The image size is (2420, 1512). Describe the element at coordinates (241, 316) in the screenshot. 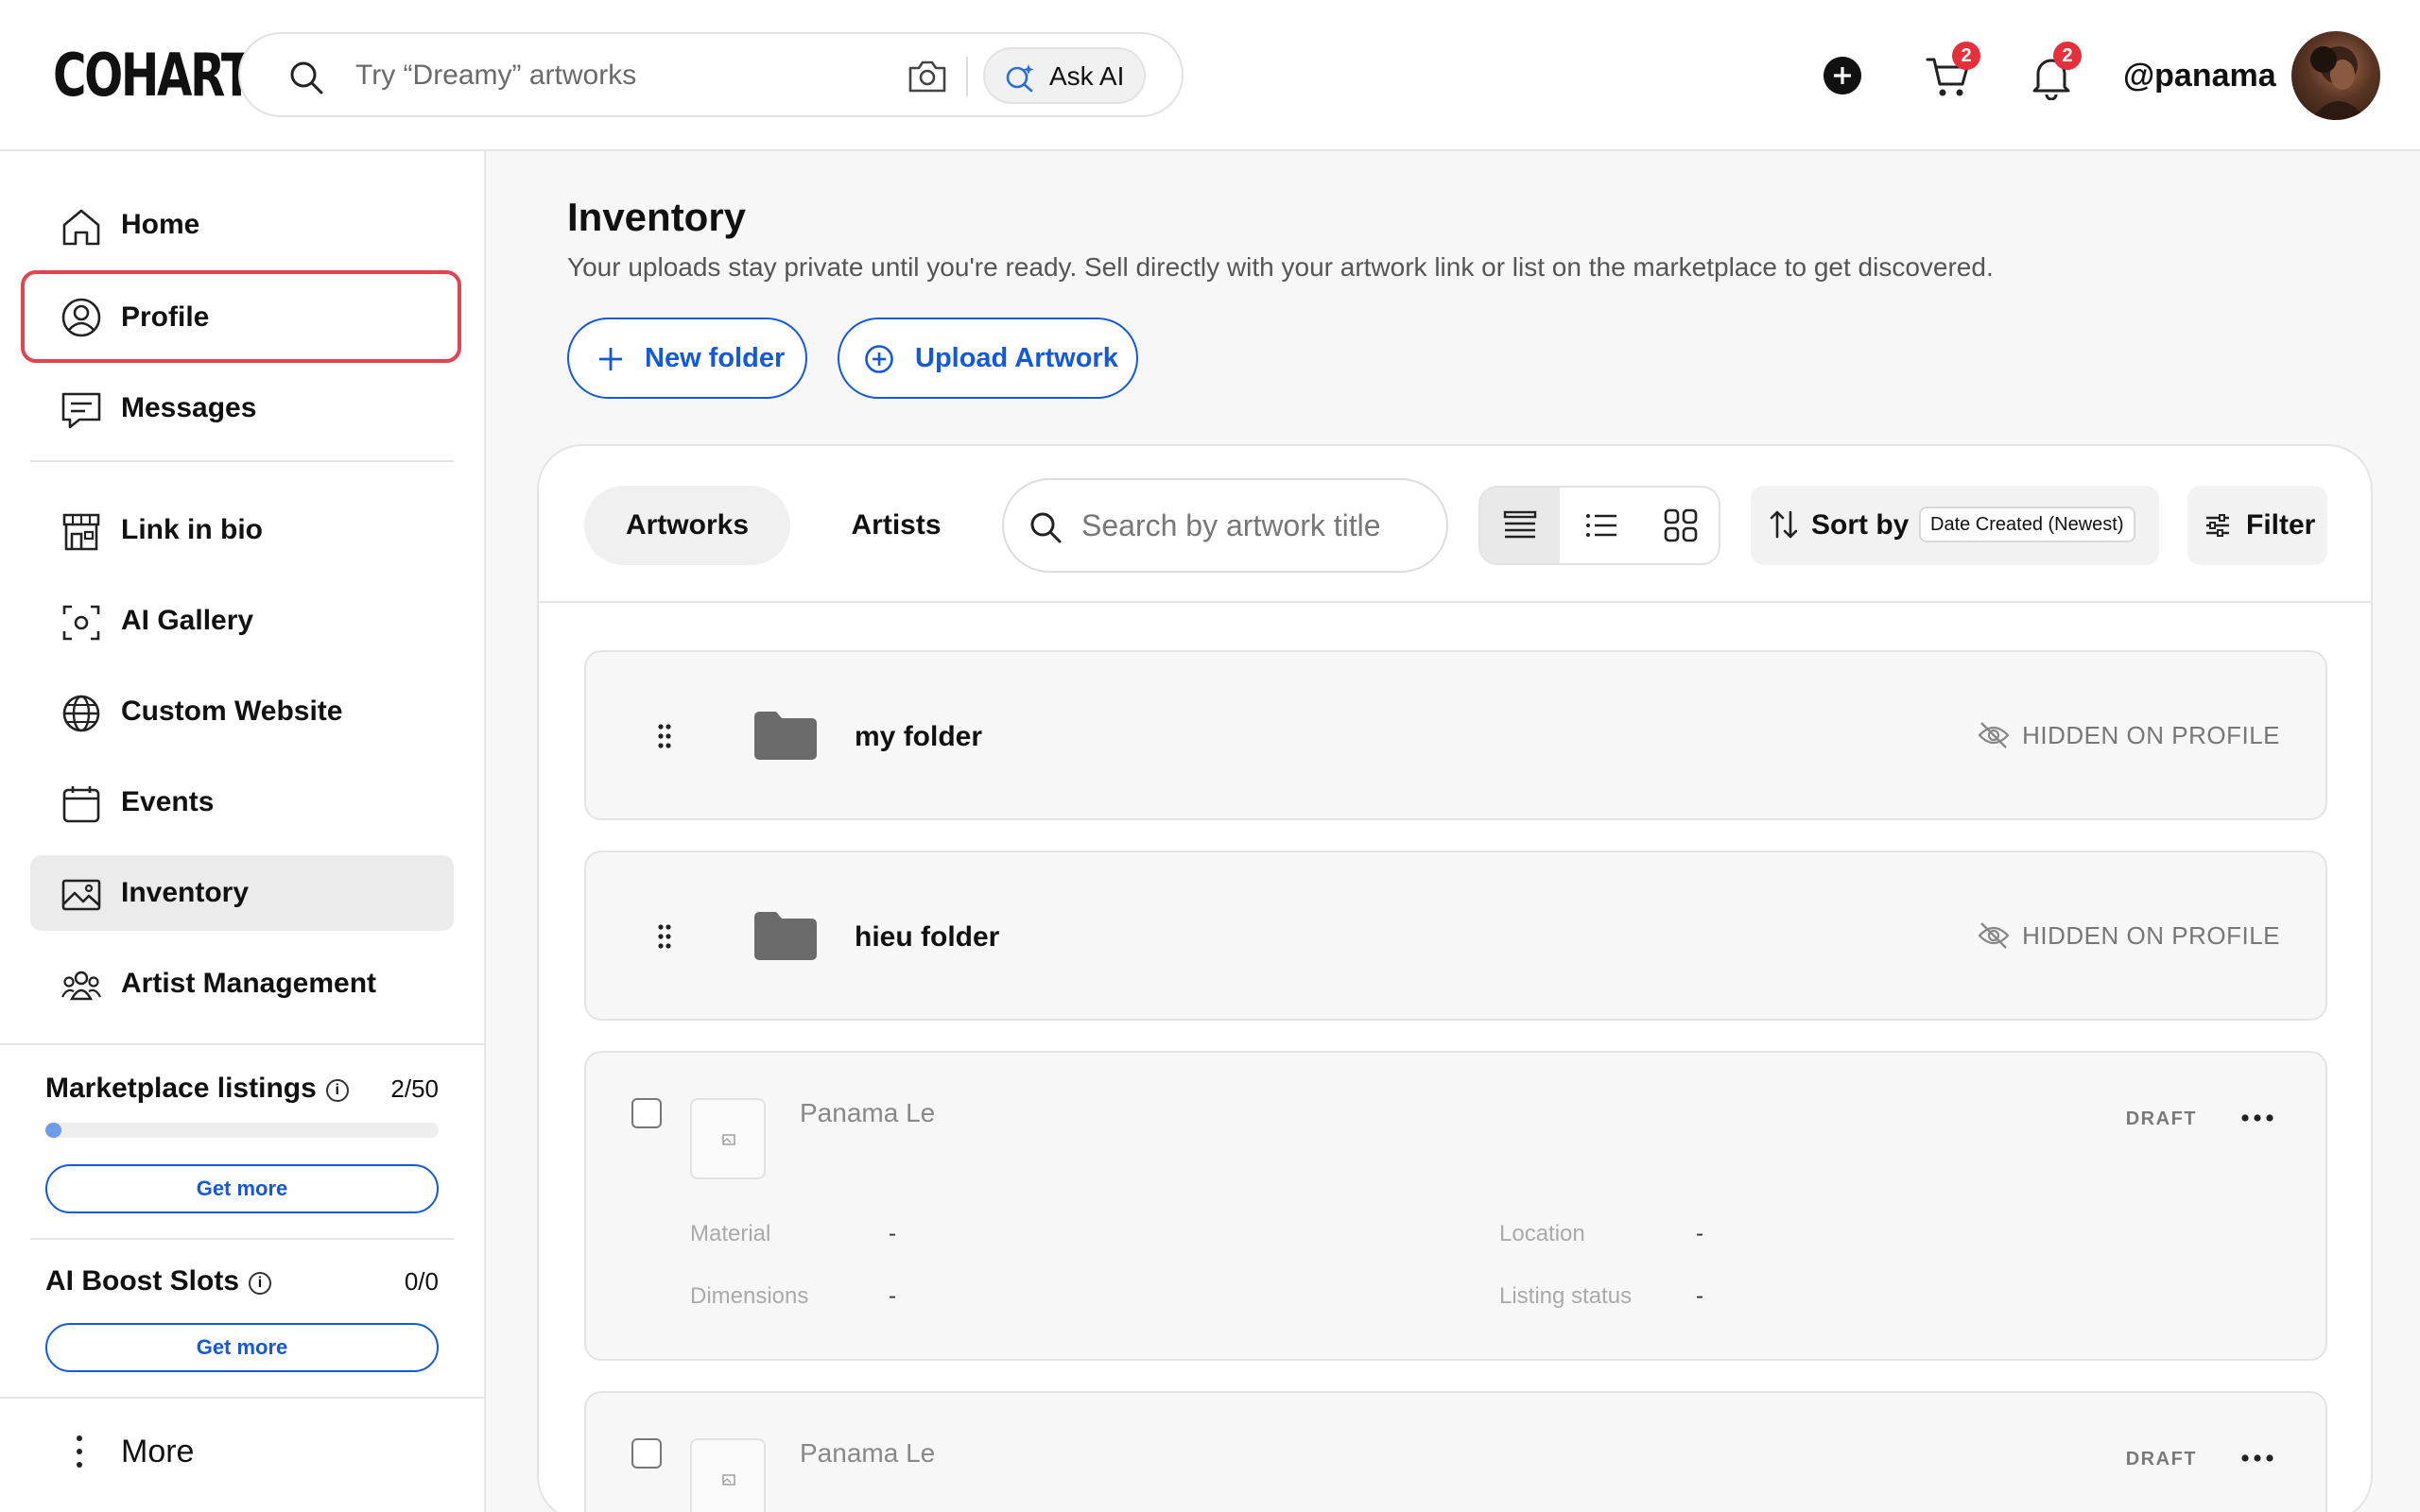

I see `sidebar-item-profile: Profile` at that location.